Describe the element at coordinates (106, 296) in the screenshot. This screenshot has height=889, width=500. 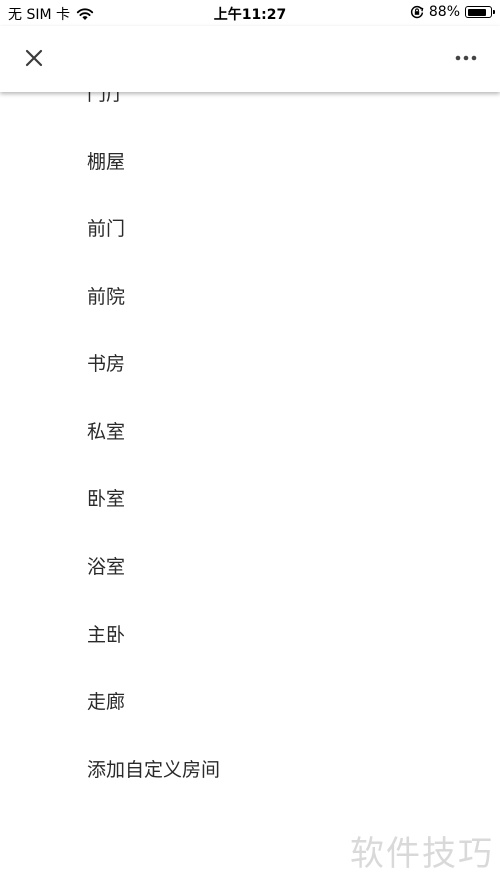
I see `room-item-label: 前院` at that location.